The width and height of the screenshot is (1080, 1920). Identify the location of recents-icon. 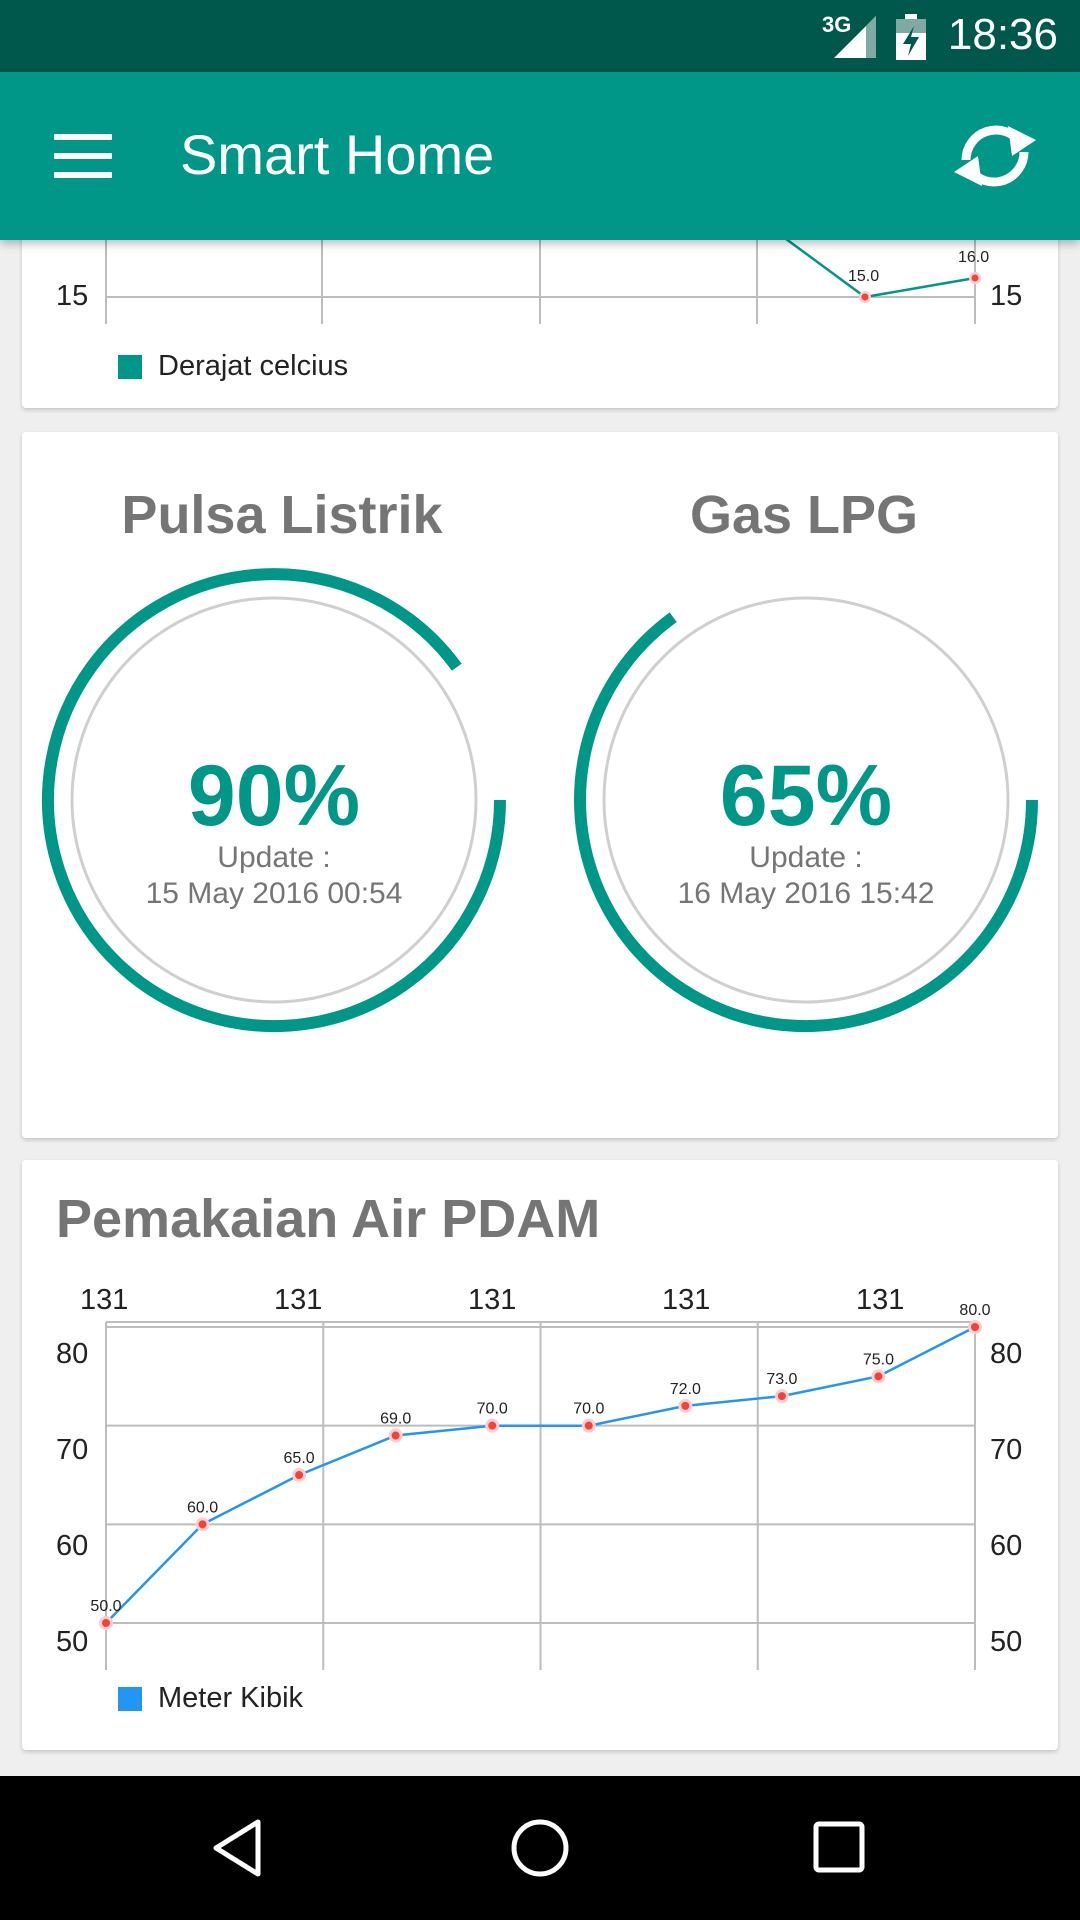
(840, 1848).